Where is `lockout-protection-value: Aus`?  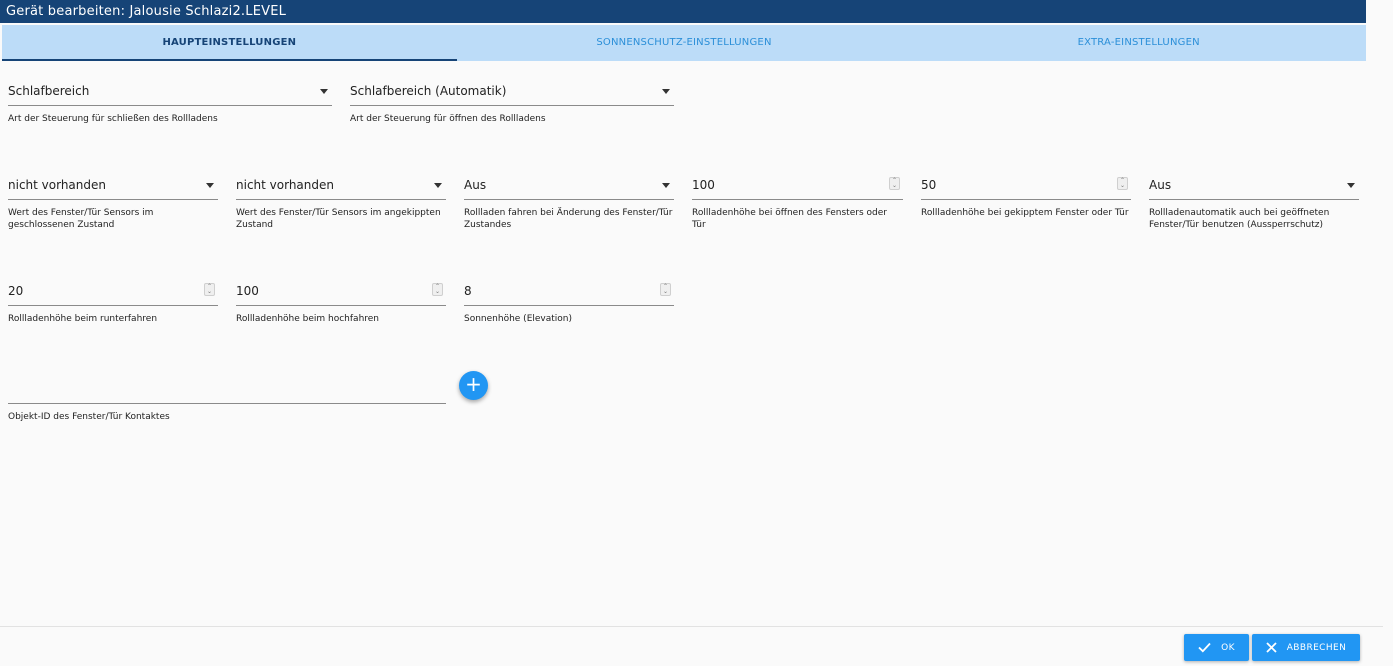
lockout-protection-value: Aus is located at coordinates (1160, 185).